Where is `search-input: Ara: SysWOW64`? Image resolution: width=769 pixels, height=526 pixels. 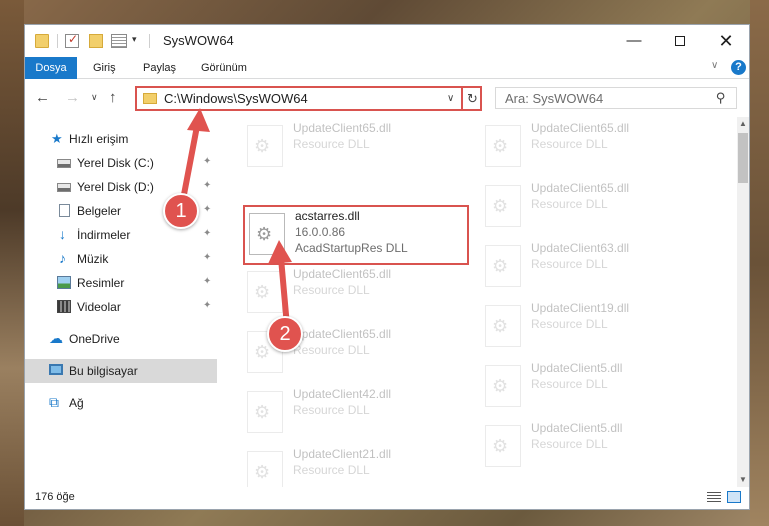 search-input: Ara: SysWOW64 is located at coordinates (554, 98).